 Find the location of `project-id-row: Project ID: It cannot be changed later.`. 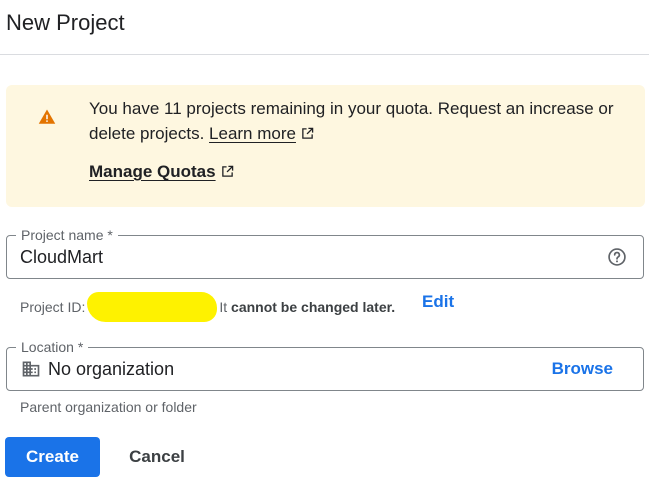

project-id-row: Project ID: It cannot be changed later. is located at coordinates (207, 307).